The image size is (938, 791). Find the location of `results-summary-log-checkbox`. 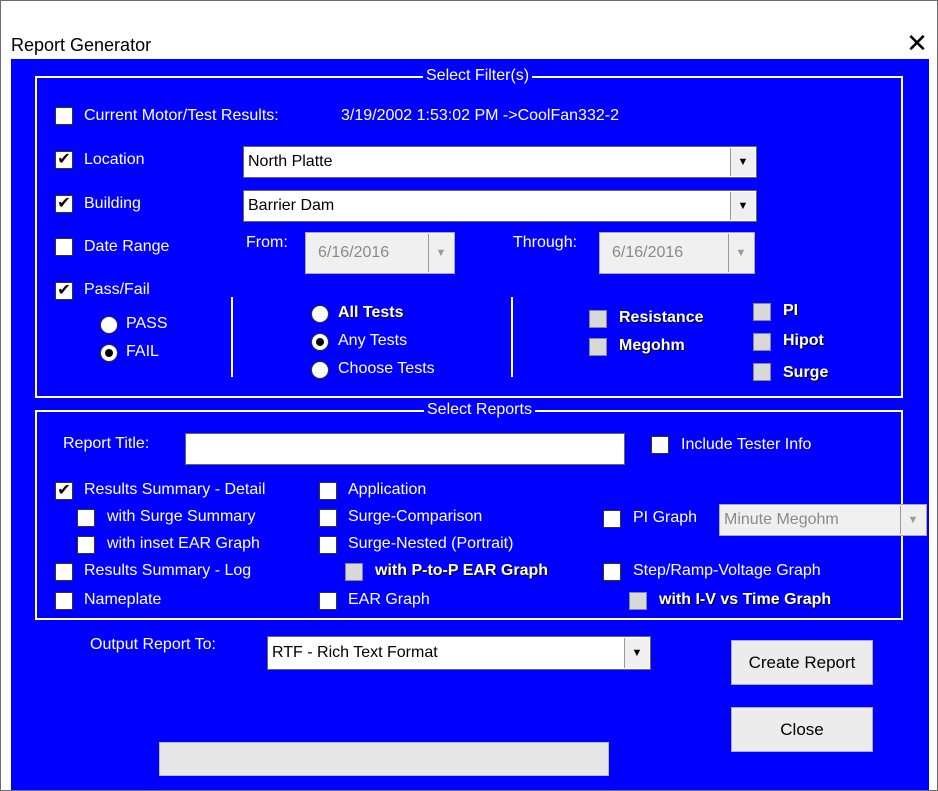

results-summary-log-checkbox is located at coordinates (64, 572).